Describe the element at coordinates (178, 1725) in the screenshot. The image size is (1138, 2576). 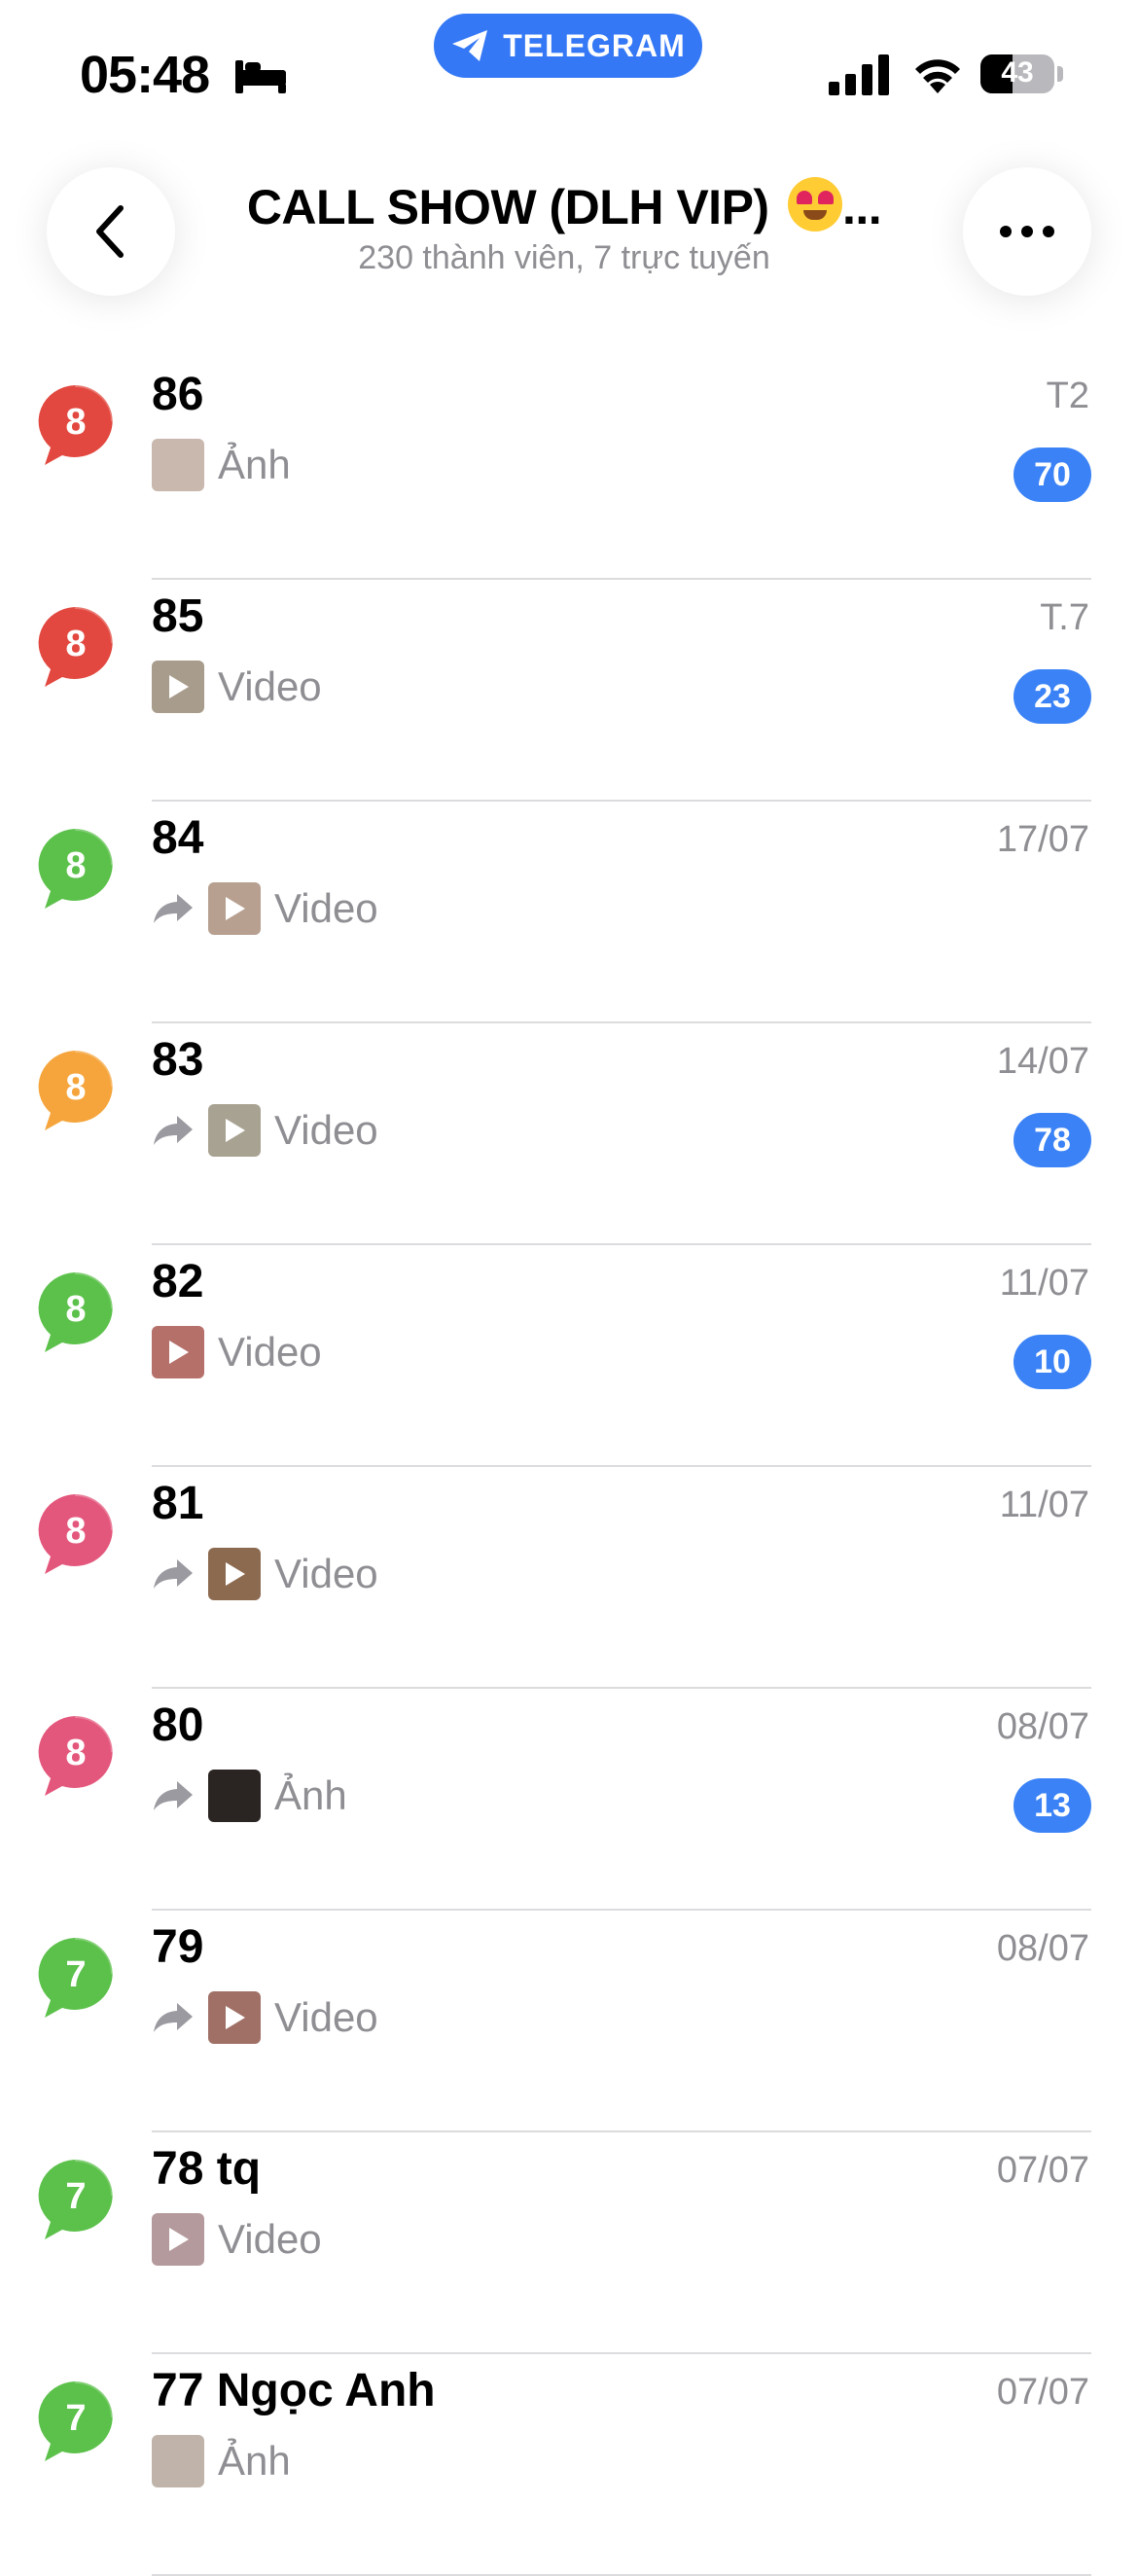
I see `topic-title: 80` at that location.